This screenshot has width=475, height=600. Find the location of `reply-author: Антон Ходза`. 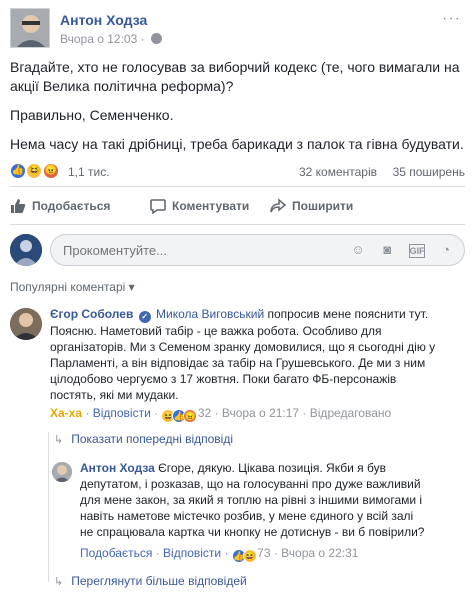

reply-author: Антон Ходза is located at coordinates (117, 468).